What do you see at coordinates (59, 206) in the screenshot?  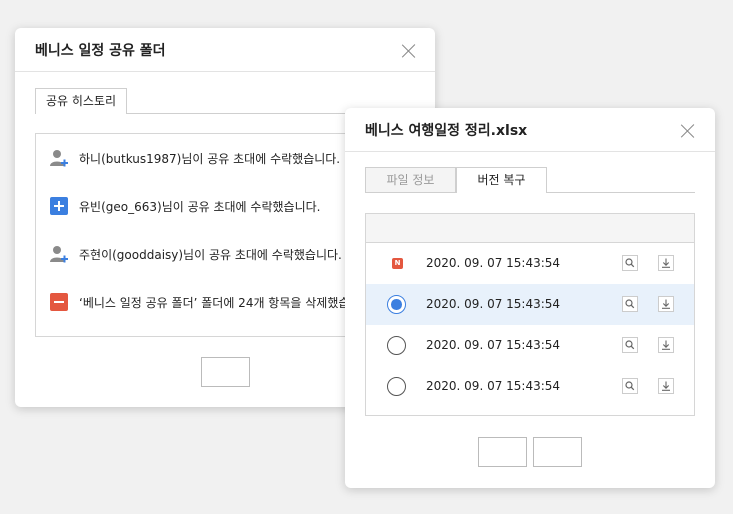 I see `plus-square-icon` at bounding box center [59, 206].